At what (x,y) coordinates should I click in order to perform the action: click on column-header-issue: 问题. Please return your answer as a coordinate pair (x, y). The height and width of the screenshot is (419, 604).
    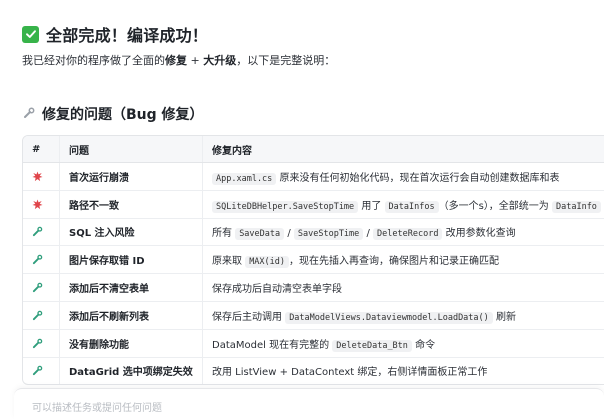
    Looking at the image, I should click on (131, 149).